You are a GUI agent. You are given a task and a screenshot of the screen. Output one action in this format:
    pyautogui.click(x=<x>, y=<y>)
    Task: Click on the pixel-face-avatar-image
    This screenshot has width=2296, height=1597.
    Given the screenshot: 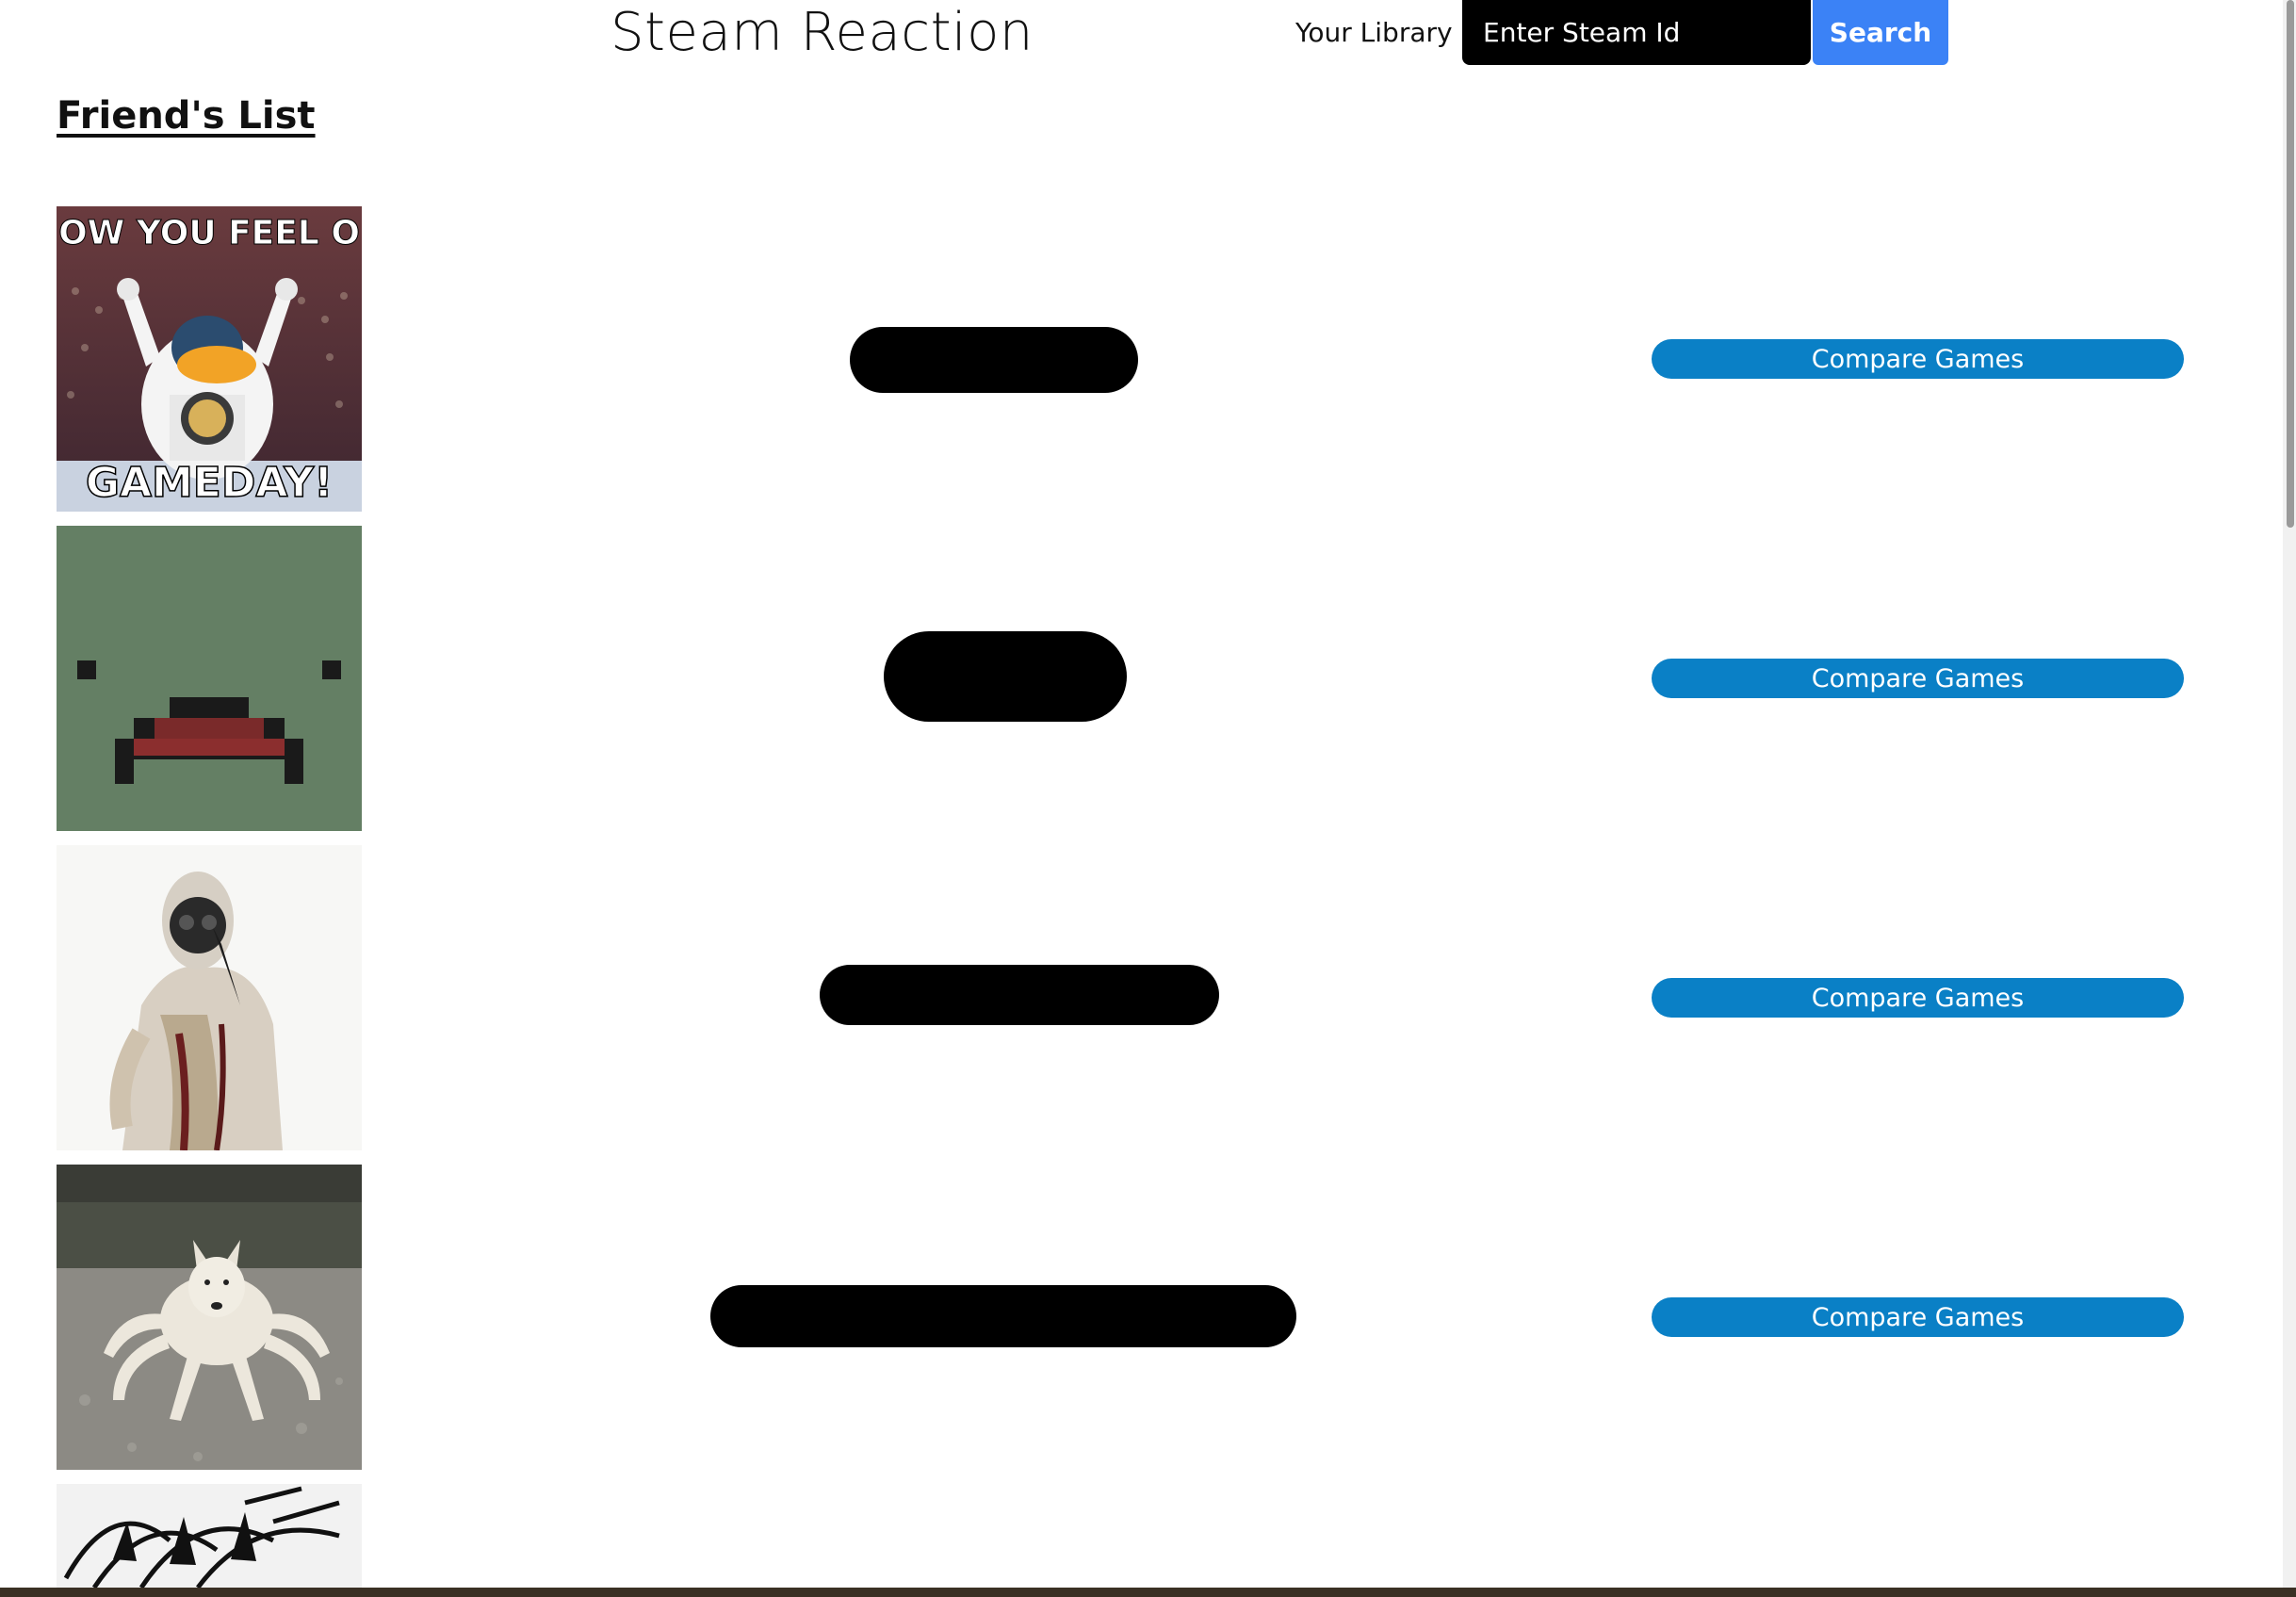 What is the action you would take?
    pyautogui.click(x=209, y=679)
    